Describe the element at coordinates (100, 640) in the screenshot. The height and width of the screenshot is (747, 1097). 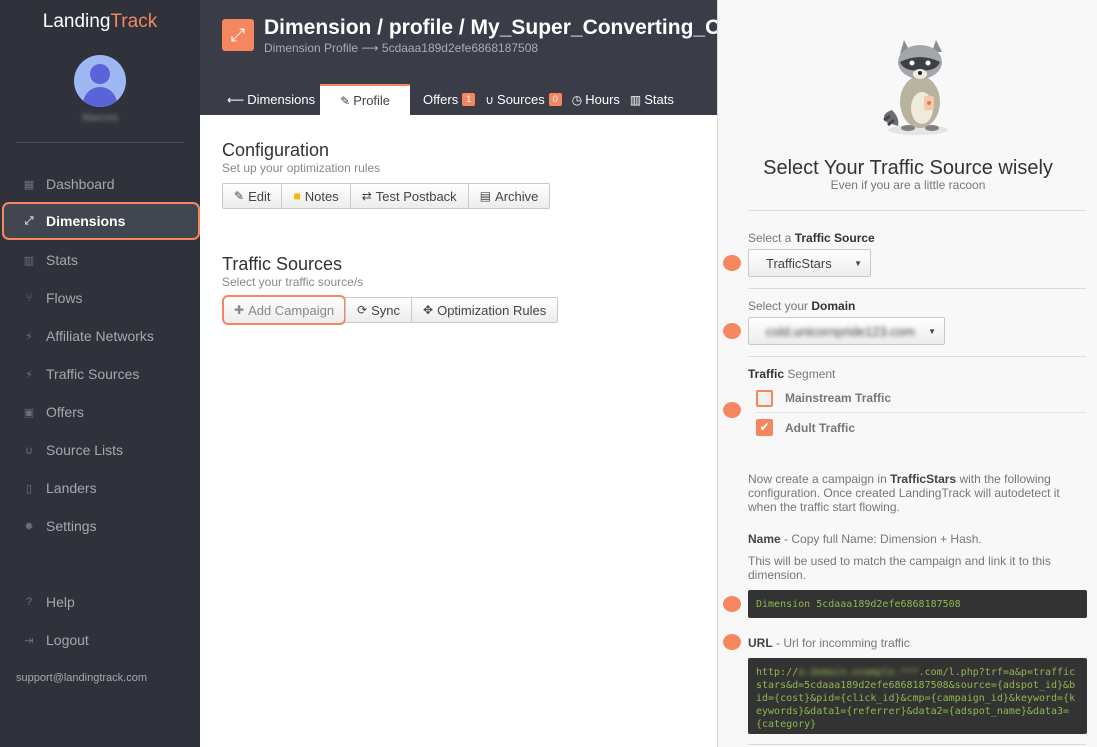
I see `sidebar-item-logout: ⇥ Logout` at that location.